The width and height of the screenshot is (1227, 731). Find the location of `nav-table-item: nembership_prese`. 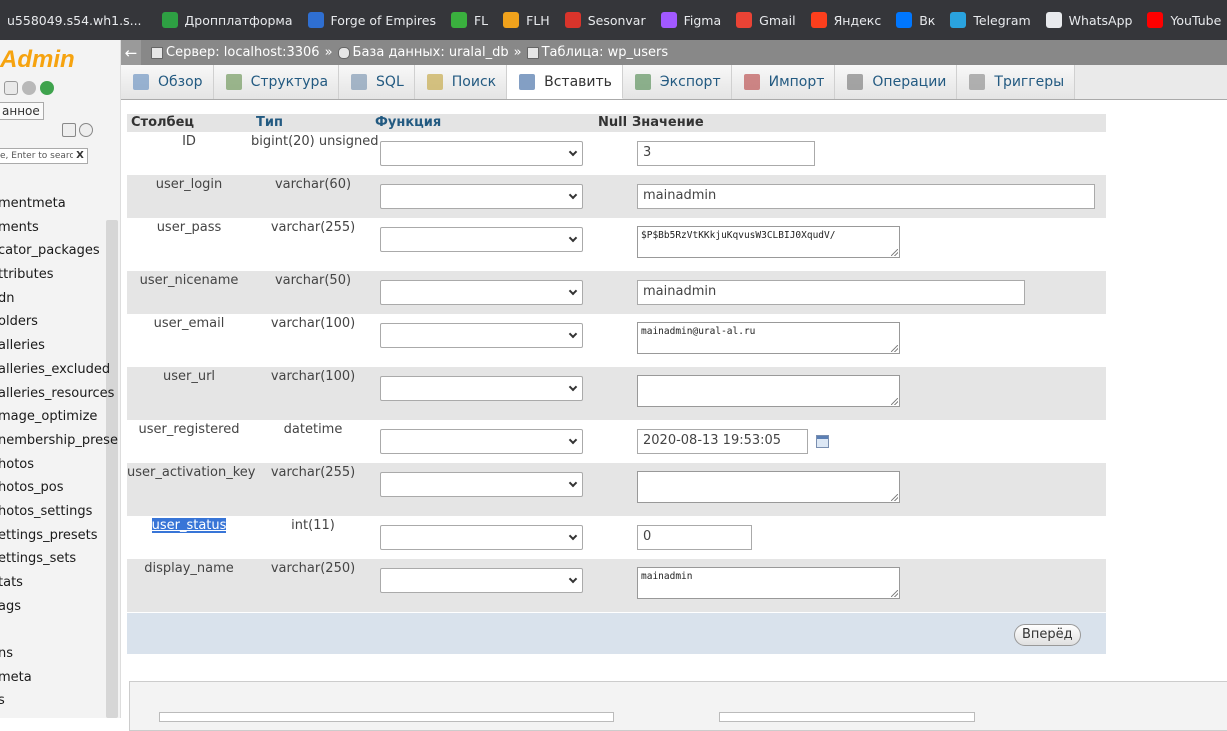

nav-table-item: nembership_prese is located at coordinates (59, 441).